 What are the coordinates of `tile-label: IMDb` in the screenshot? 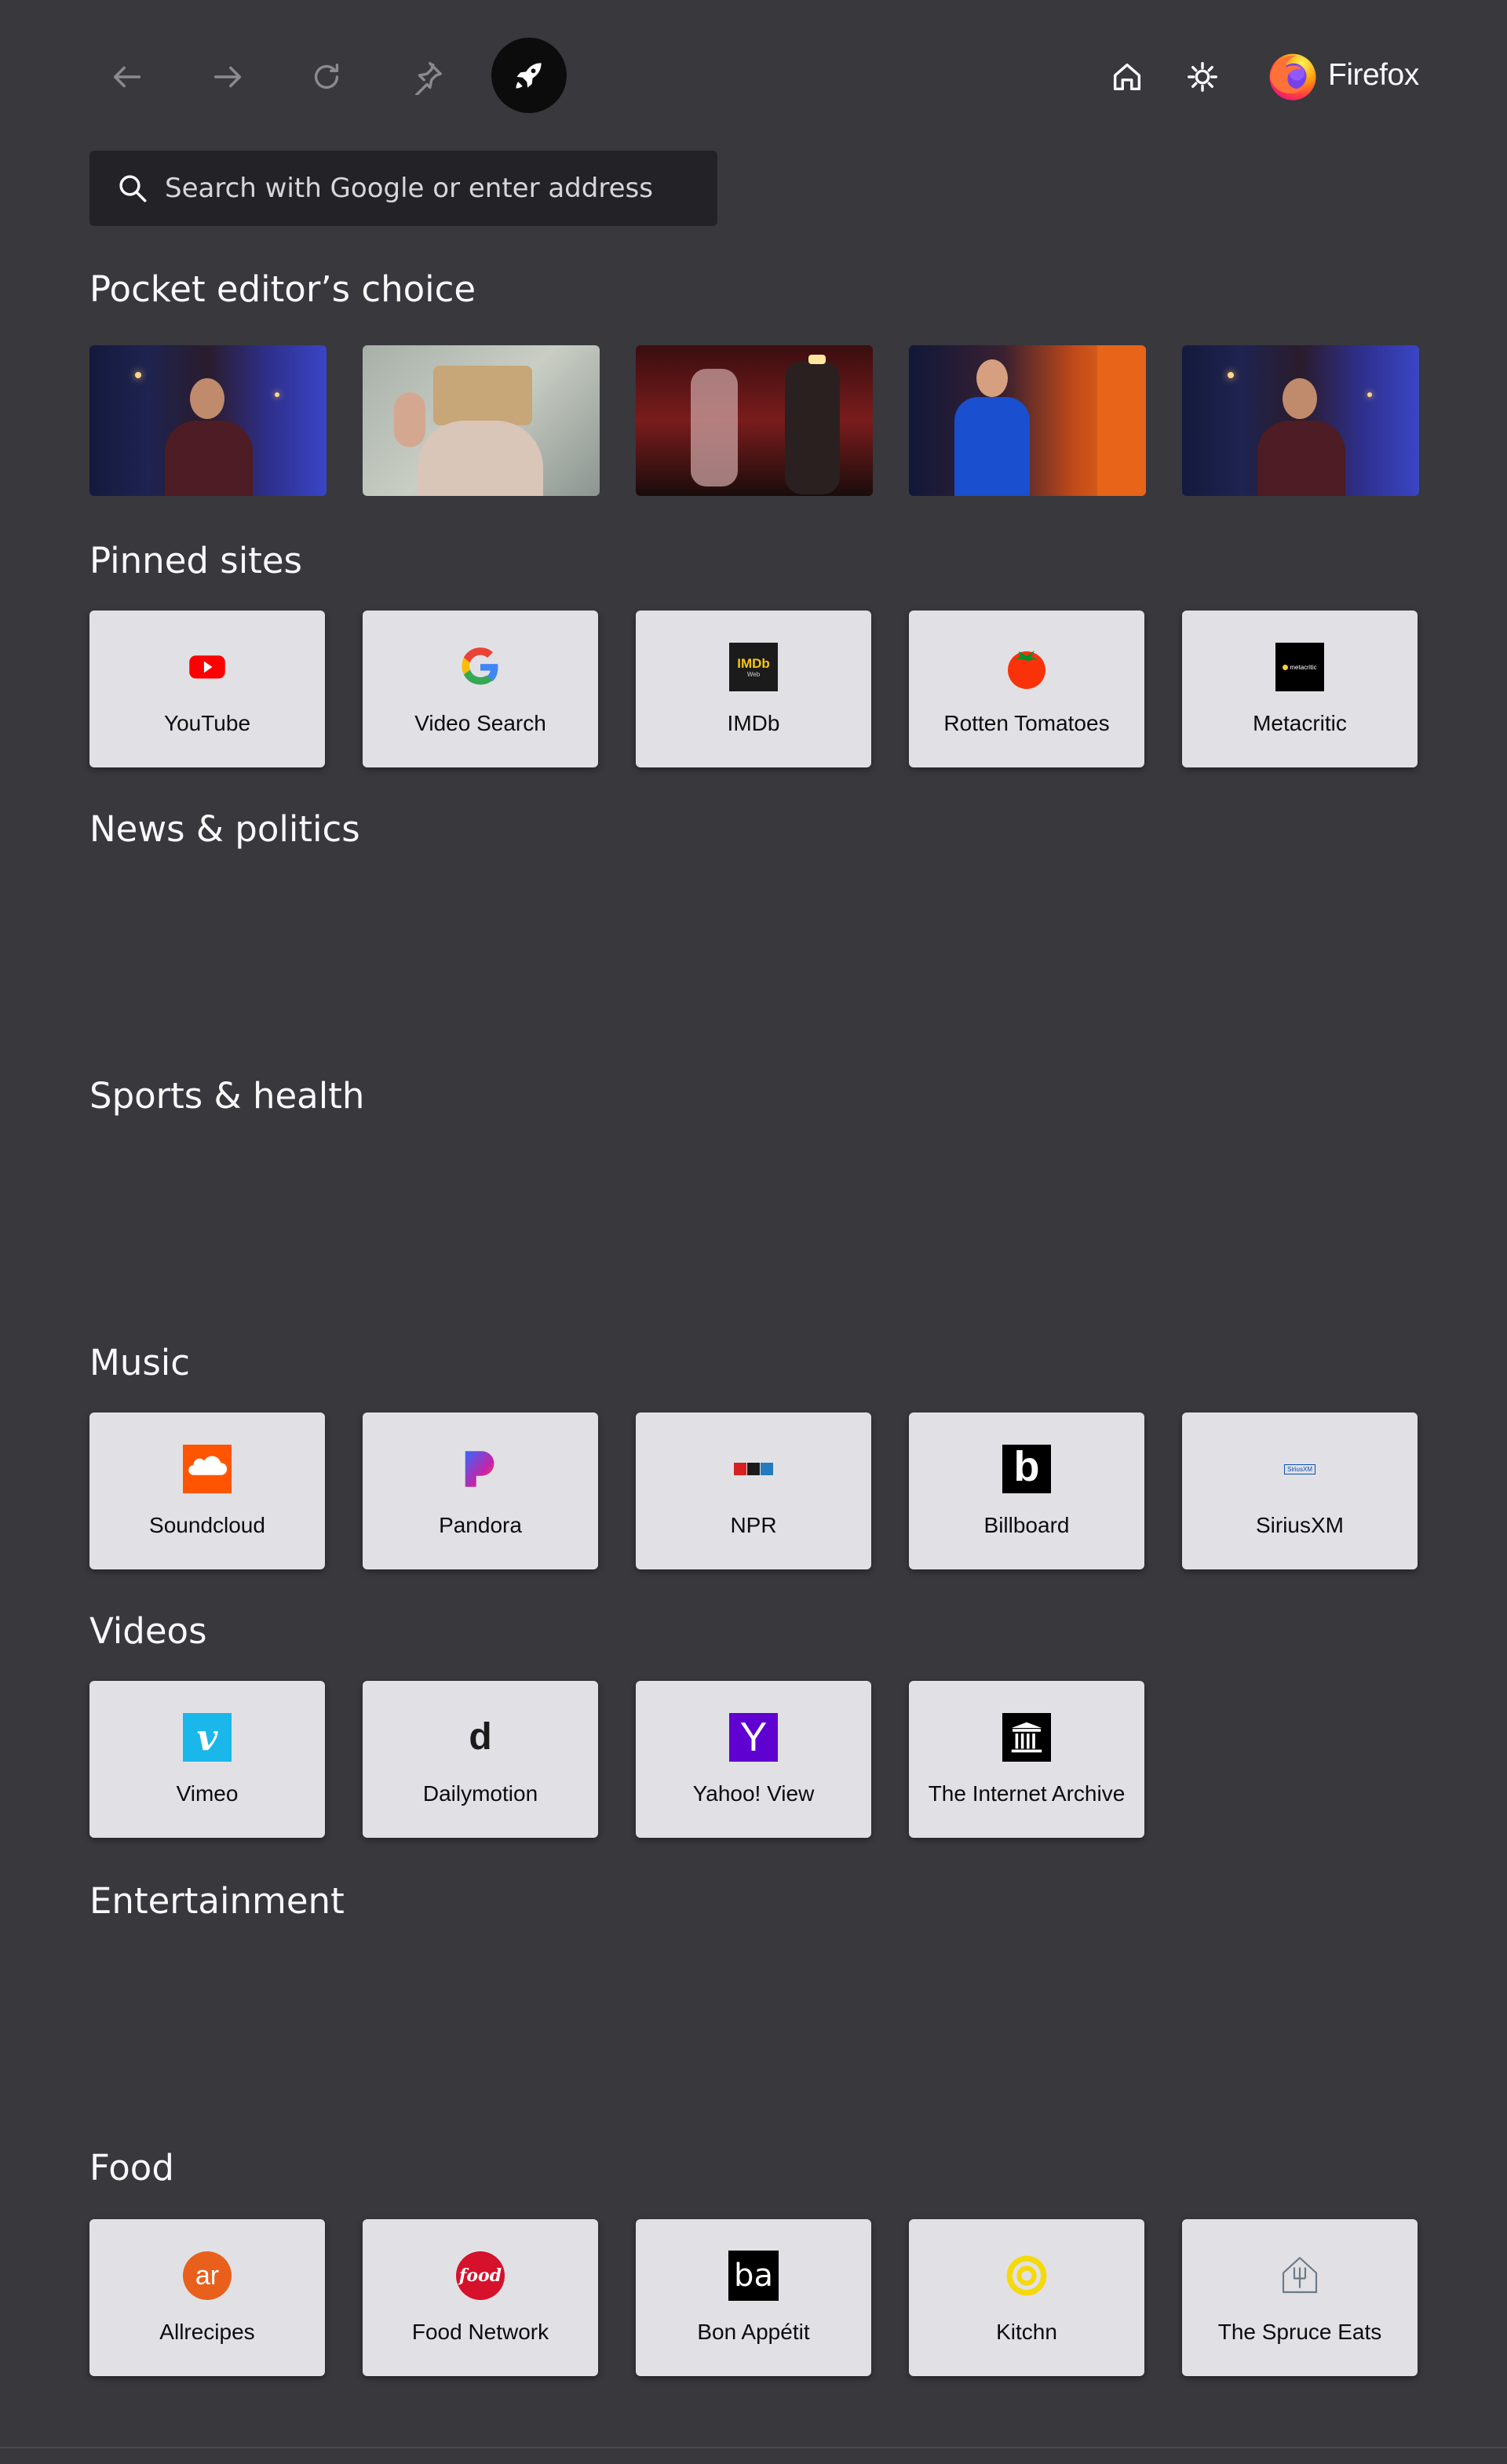 It's located at (754, 723).